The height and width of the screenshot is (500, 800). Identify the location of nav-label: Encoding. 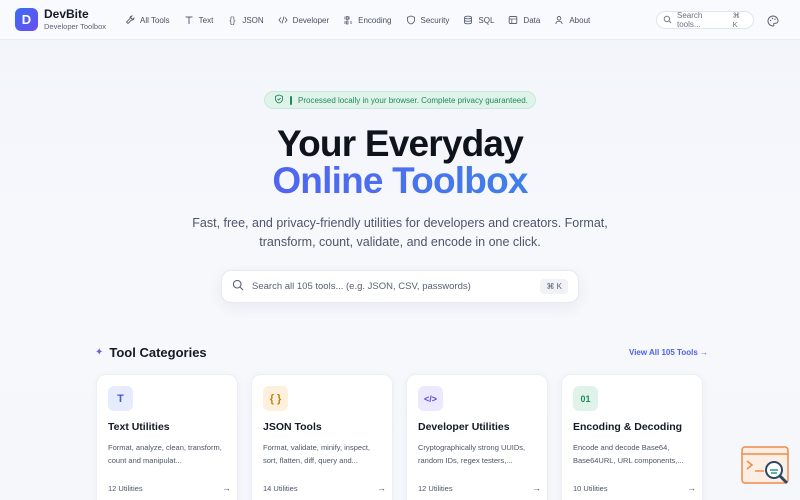
(375, 20).